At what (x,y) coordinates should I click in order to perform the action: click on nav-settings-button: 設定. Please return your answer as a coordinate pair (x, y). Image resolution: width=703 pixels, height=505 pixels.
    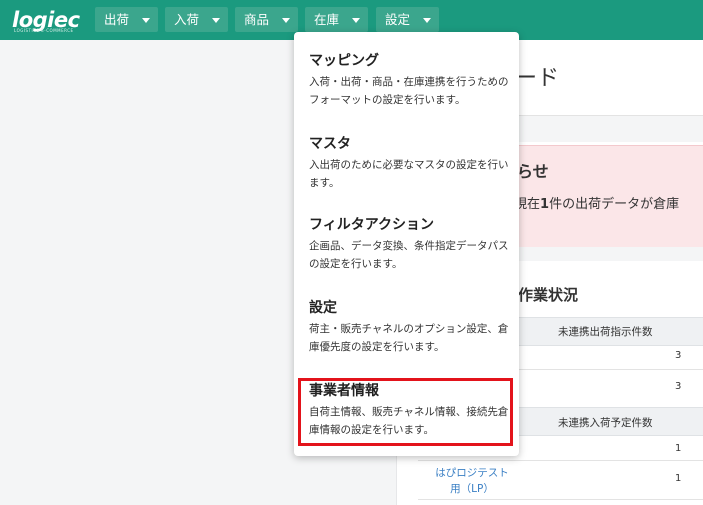
    Looking at the image, I should click on (407, 19).